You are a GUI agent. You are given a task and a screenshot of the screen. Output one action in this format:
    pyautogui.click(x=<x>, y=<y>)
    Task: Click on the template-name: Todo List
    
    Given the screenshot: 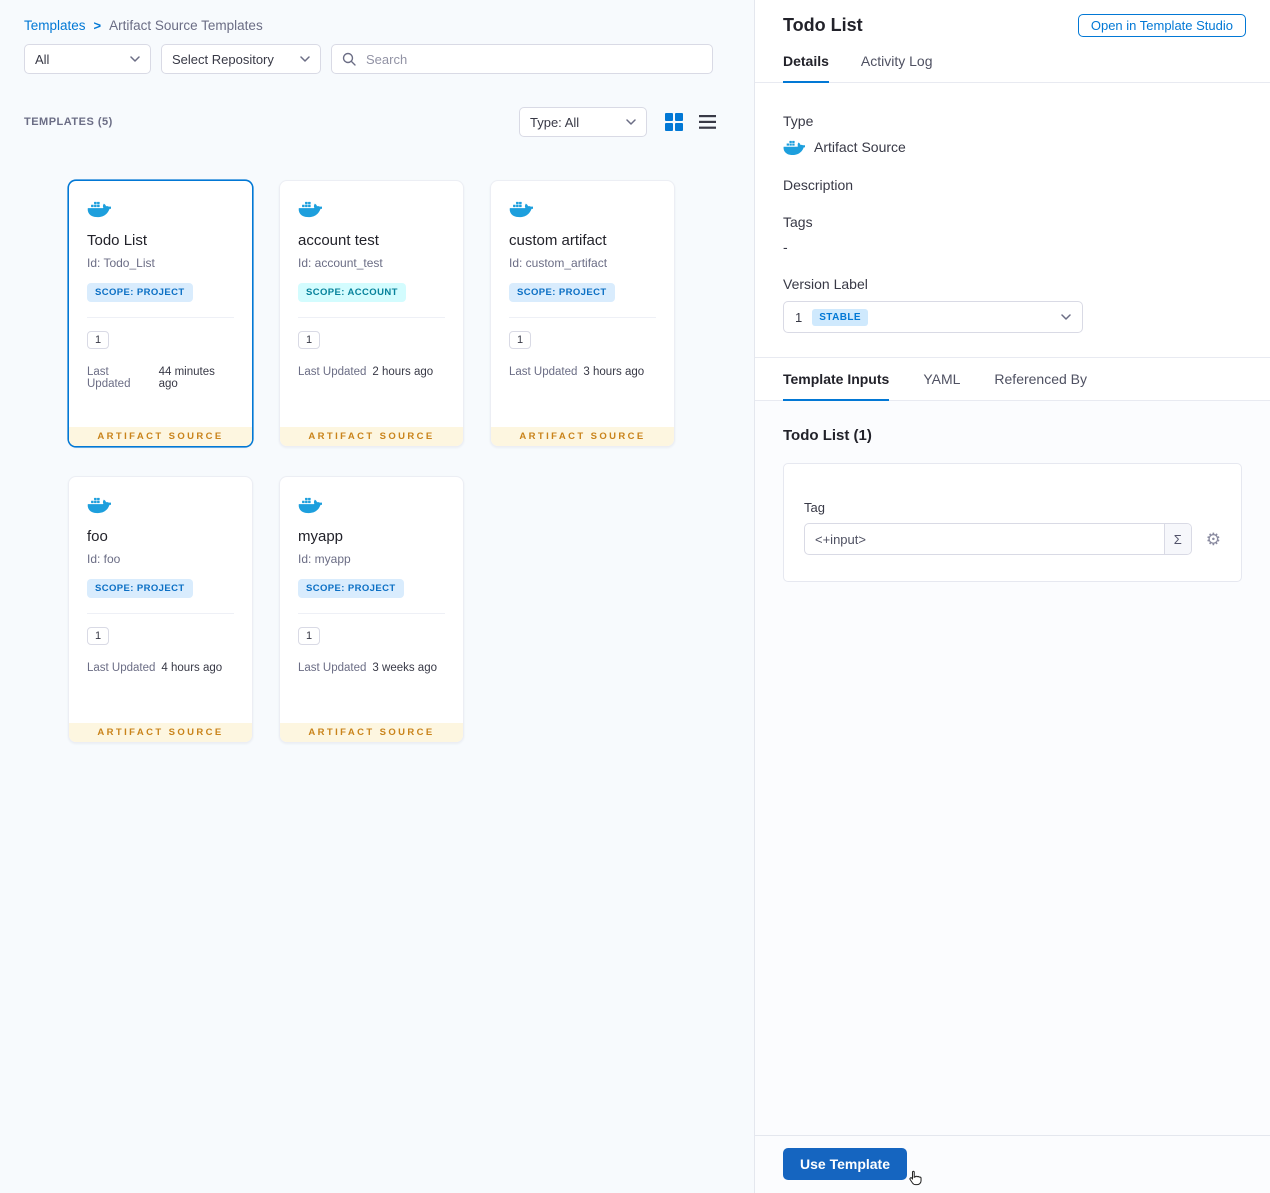 What is the action you would take?
    pyautogui.click(x=117, y=240)
    